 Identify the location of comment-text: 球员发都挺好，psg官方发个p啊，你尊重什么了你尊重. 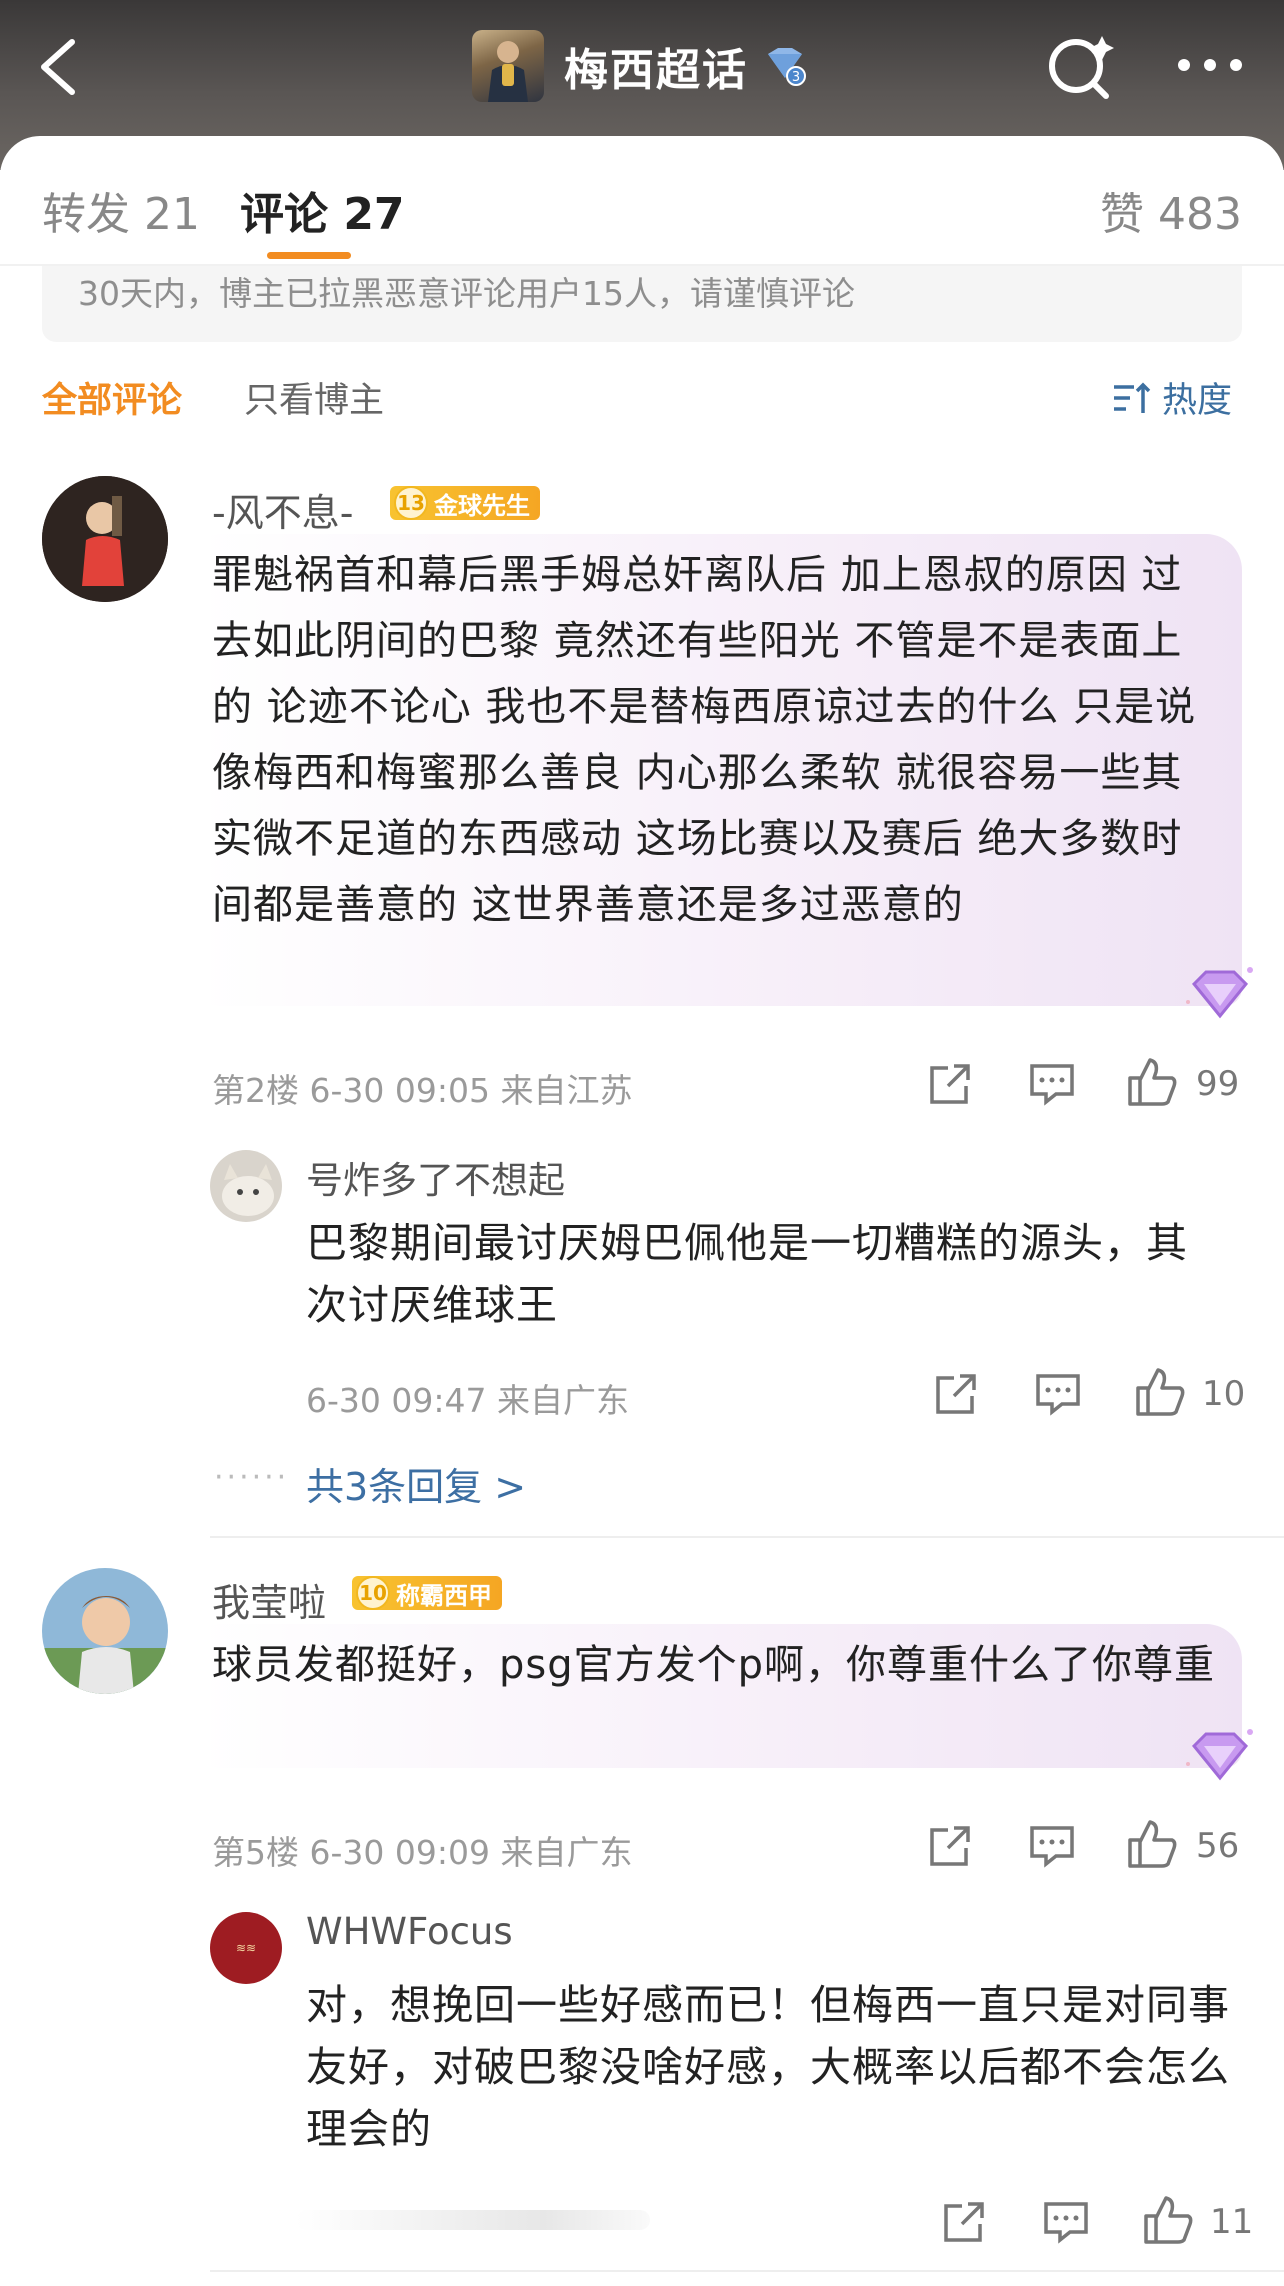
(714, 1665).